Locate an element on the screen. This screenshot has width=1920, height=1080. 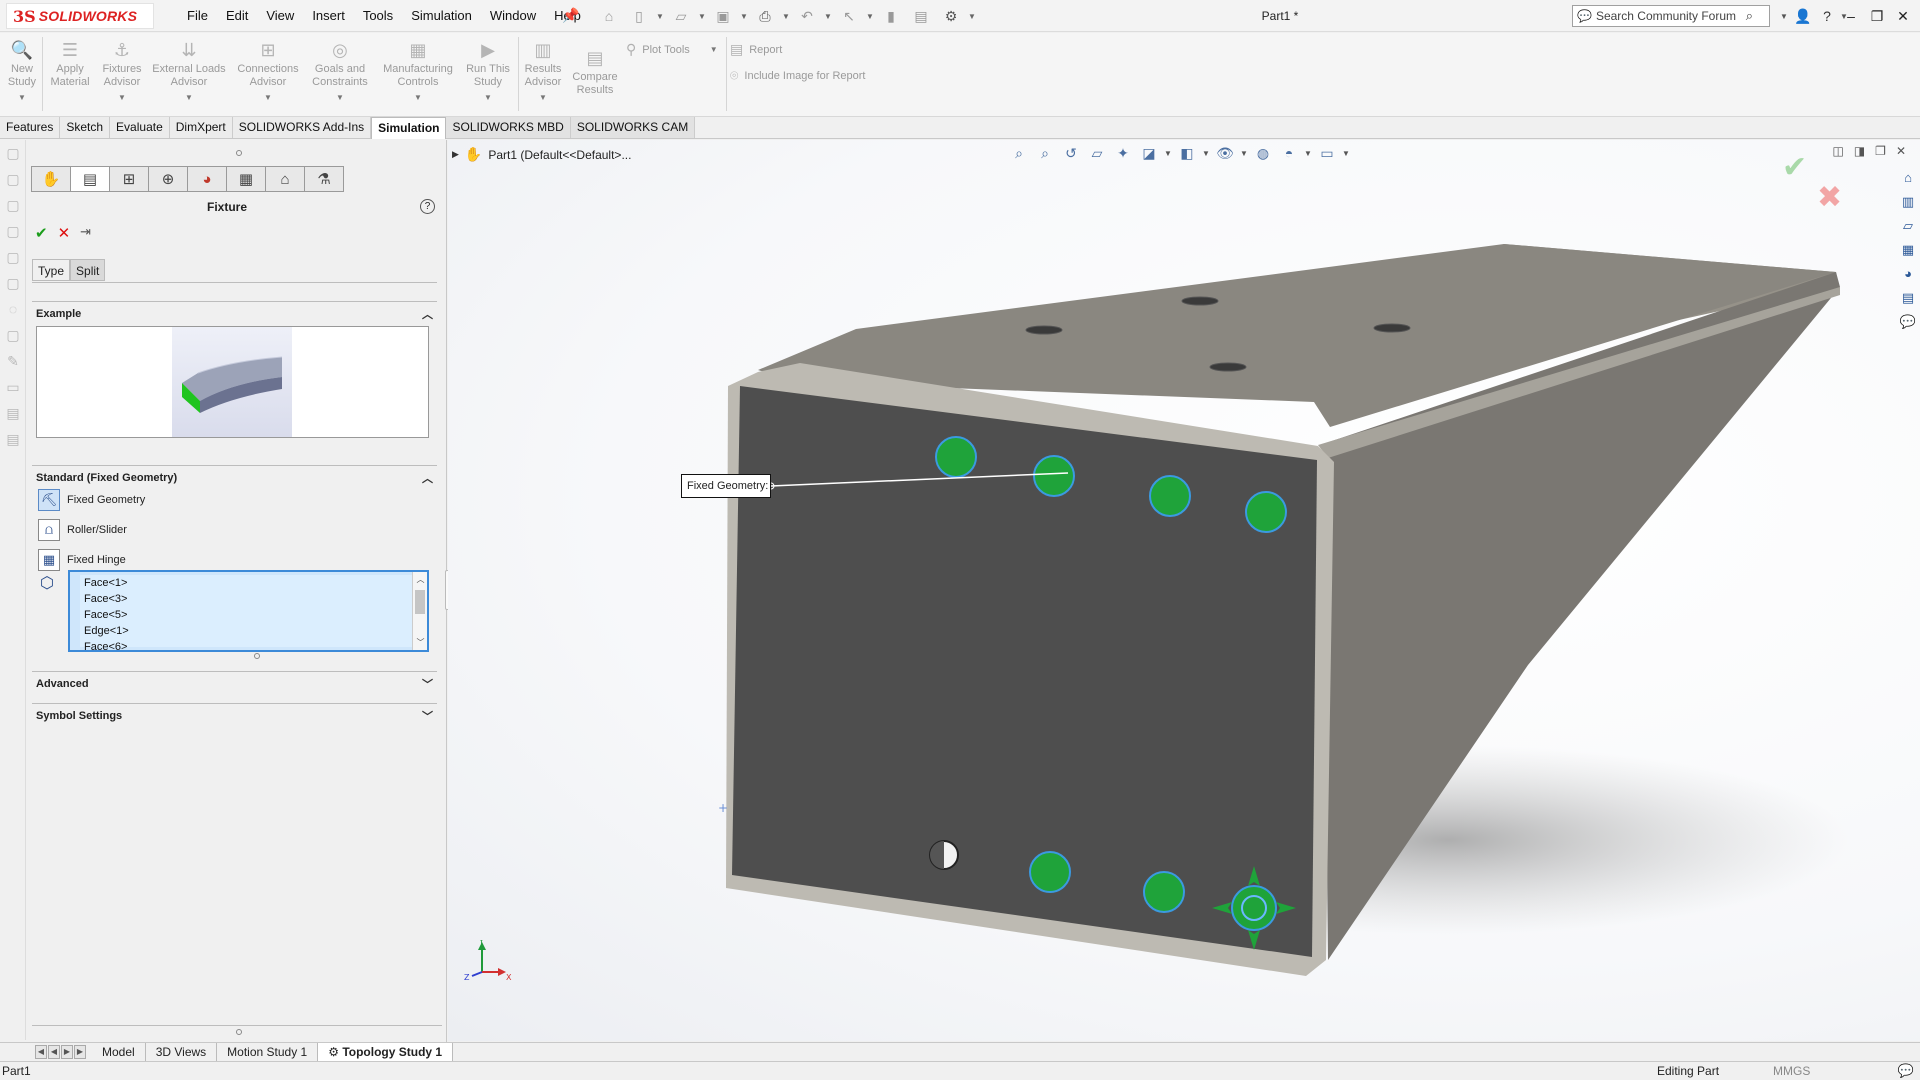
strip-tool-6-icon: ▢ is located at coordinates (13, 283).